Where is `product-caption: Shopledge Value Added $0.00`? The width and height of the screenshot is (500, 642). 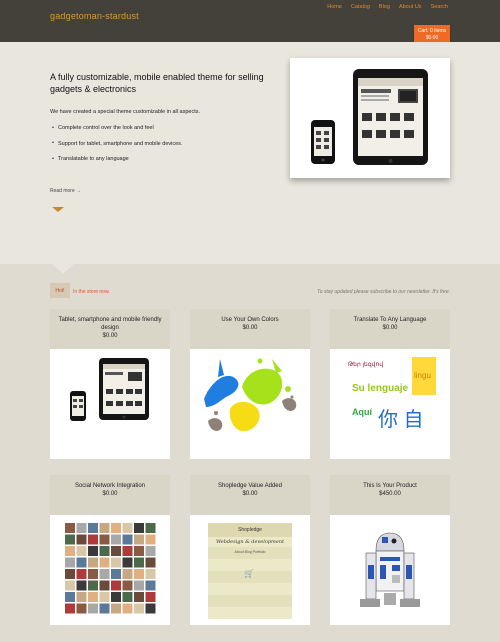
product-caption: Shopledge Value Added $0.00 is located at coordinates (250, 495).